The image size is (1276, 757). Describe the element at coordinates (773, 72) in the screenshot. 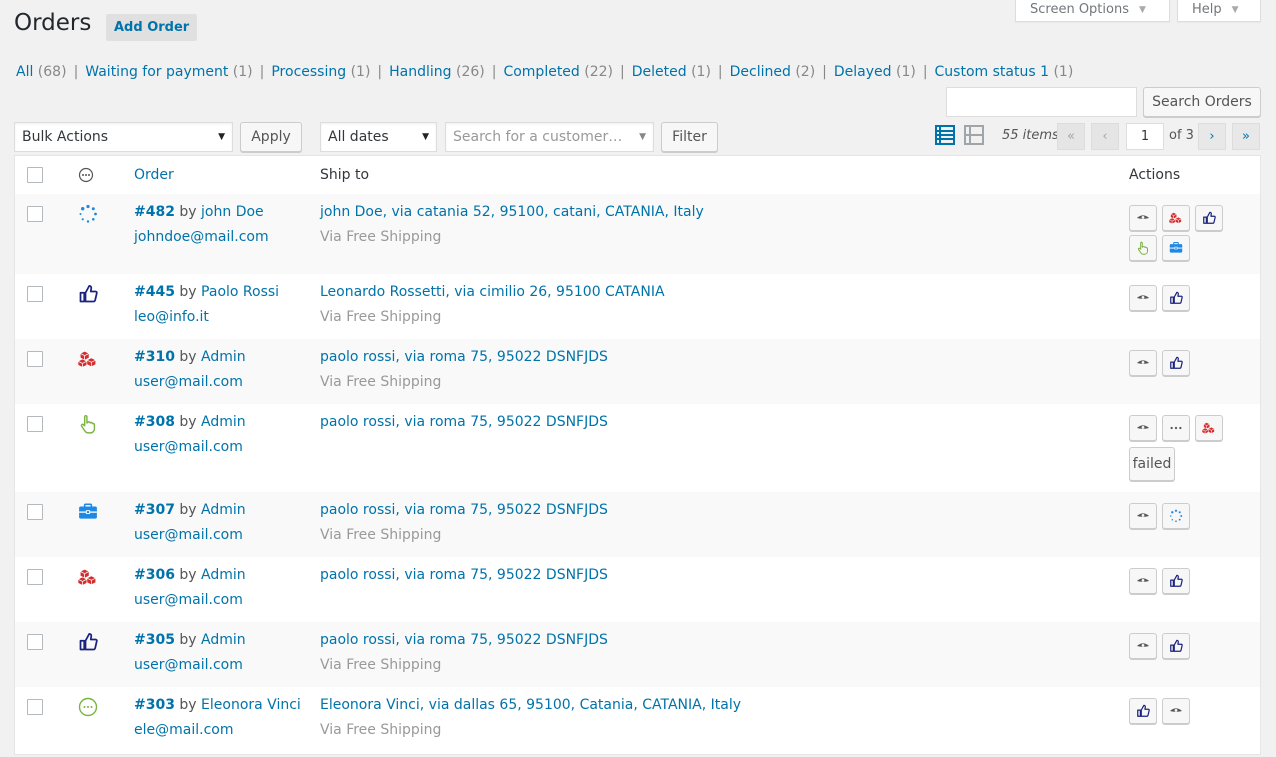

I see `status-link-declined: Declined (2)` at that location.